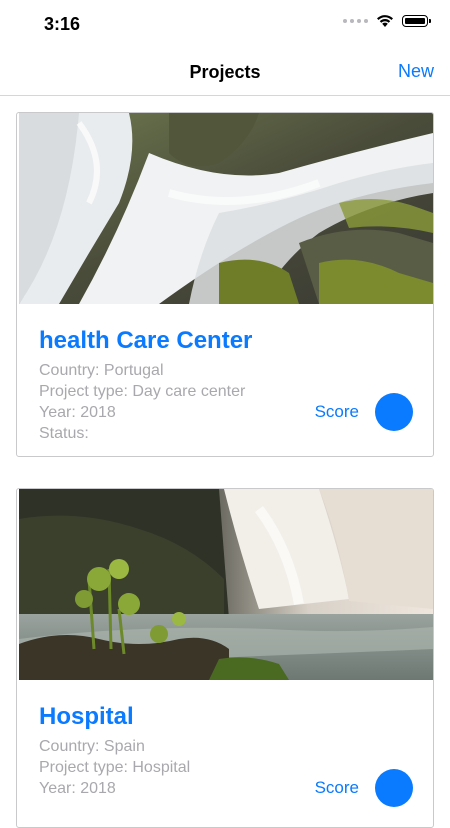 The image size is (450, 828). Describe the element at coordinates (92, 746) in the screenshot. I see `project-country: Country: Spain` at that location.